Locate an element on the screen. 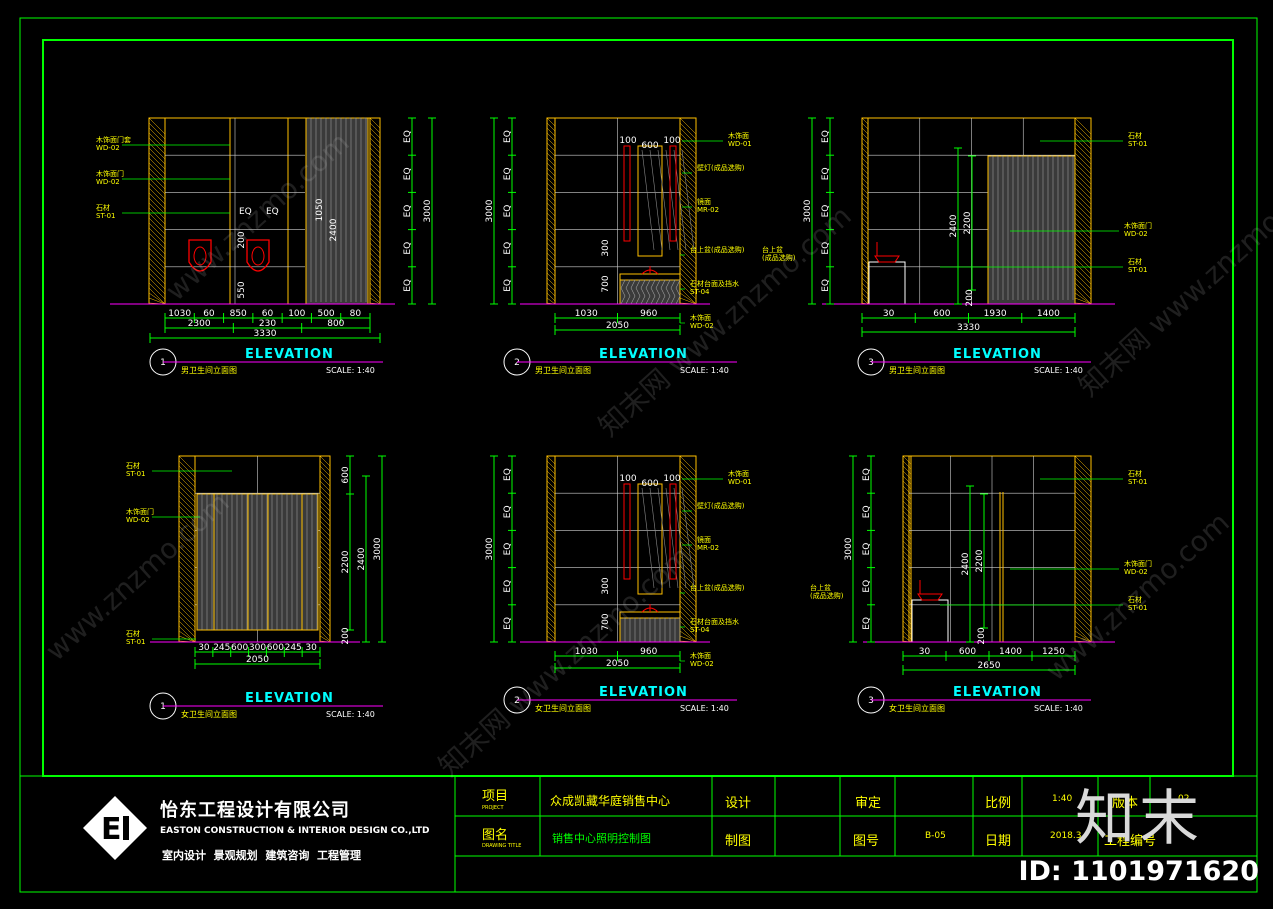 The height and width of the screenshot is (909, 1273). material-code: (成品选购) is located at coordinates (827, 595).